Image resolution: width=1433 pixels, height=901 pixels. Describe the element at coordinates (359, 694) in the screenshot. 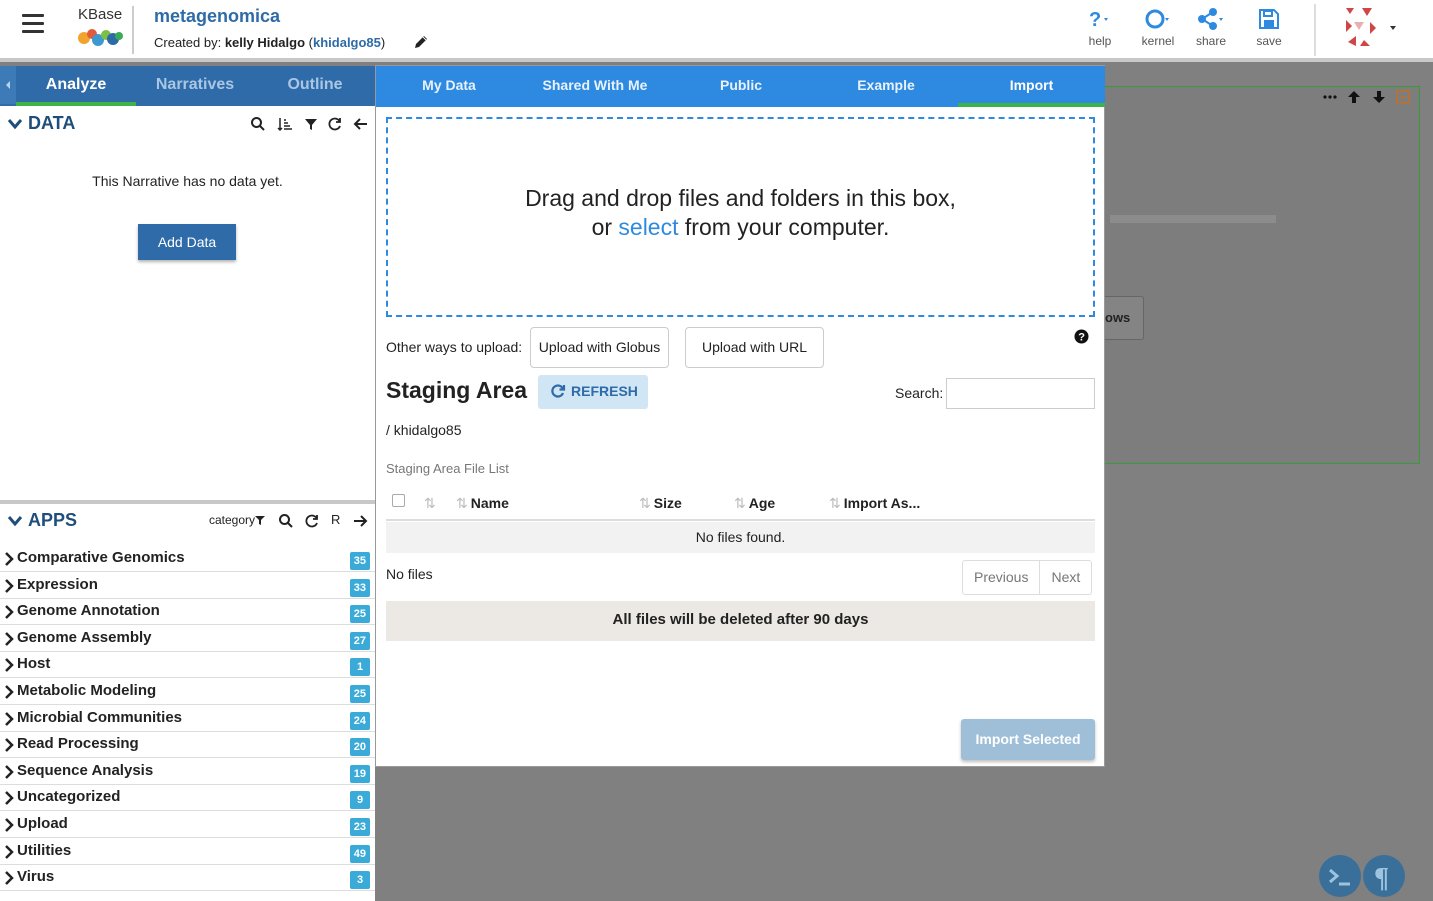

I see `app-count-badge: 25` at that location.